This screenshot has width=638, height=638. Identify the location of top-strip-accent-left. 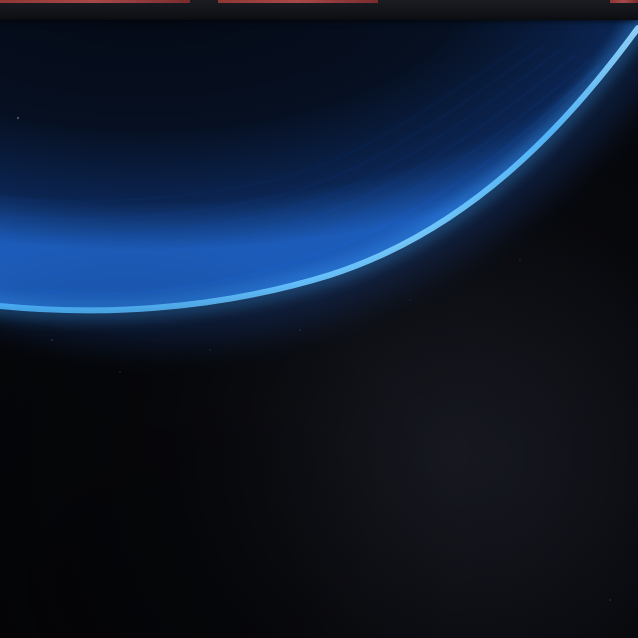
(95, 1).